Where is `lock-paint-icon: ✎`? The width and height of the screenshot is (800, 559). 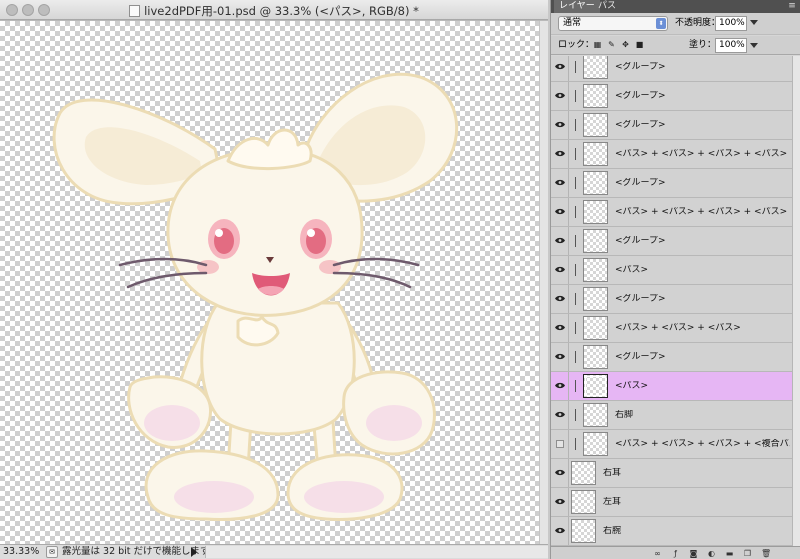 lock-paint-icon: ✎ is located at coordinates (611, 44).